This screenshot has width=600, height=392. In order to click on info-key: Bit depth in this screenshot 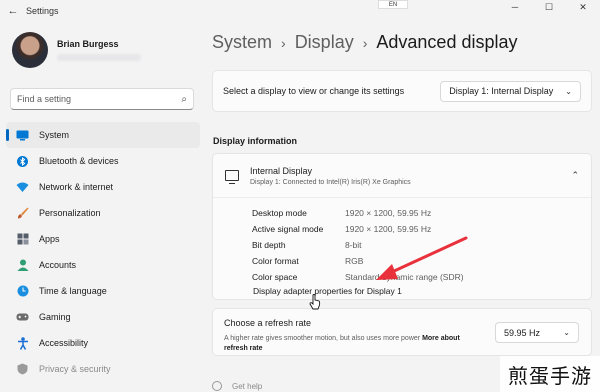, I will do `click(269, 245)`.